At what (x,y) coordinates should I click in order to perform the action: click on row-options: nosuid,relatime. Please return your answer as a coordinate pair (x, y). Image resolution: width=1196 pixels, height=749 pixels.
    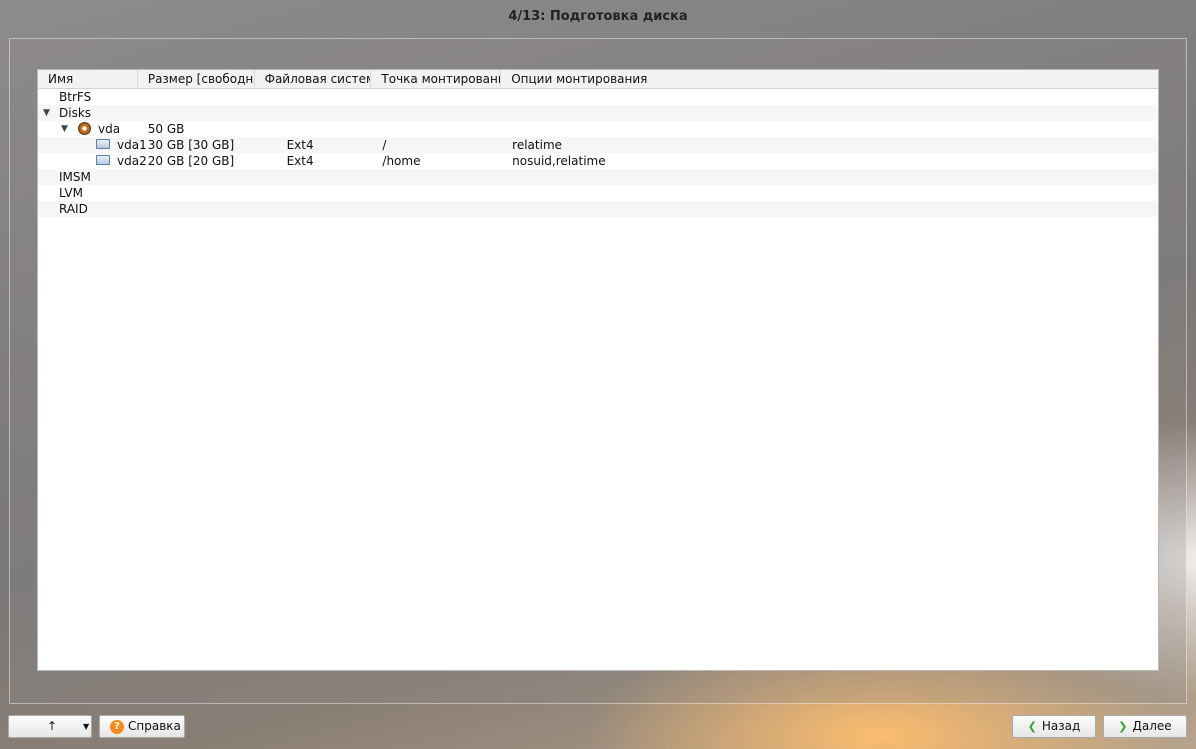
    Looking at the image, I should click on (559, 161).